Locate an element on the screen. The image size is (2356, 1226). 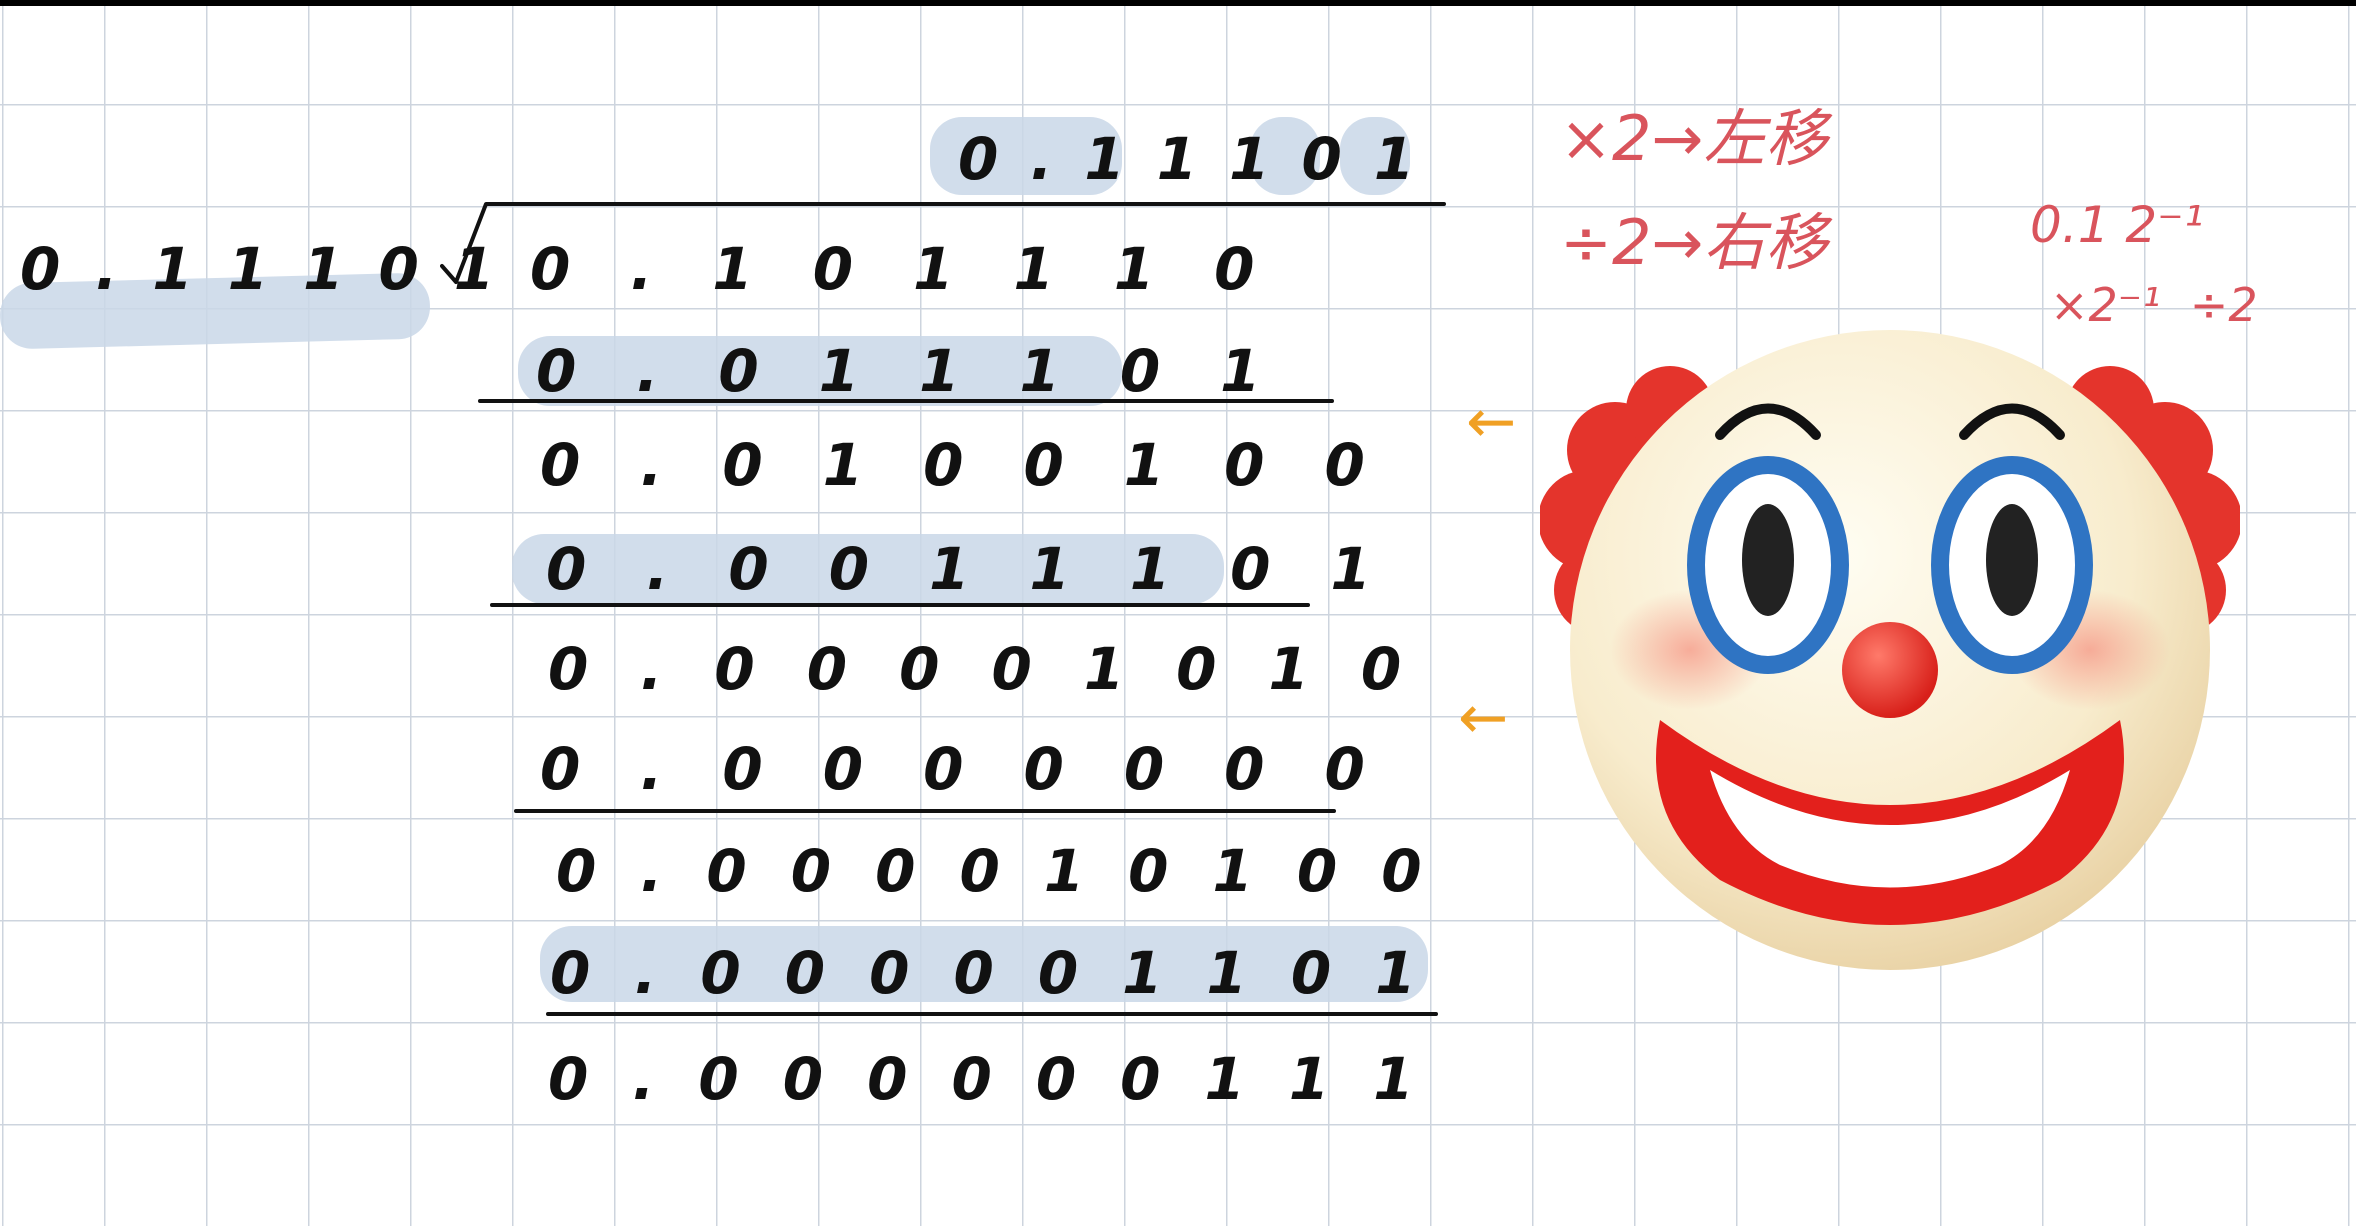
top-edge is located at coordinates (1178, 3).